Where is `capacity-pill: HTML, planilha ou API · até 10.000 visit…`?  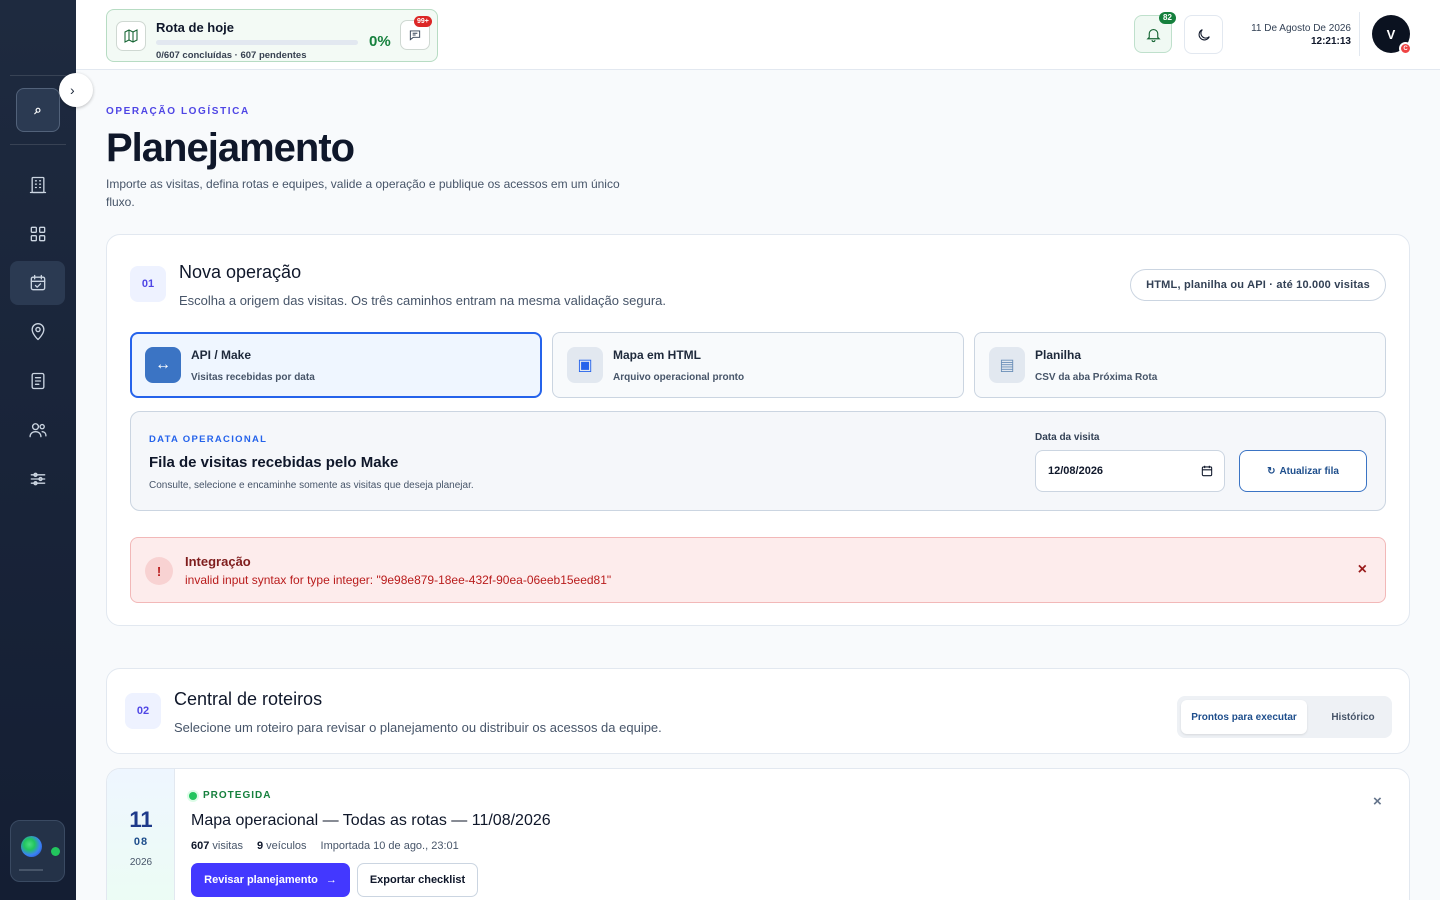
capacity-pill: HTML, planilha ou API · até 10.000 visit… is located at coordinates (1258, 285).